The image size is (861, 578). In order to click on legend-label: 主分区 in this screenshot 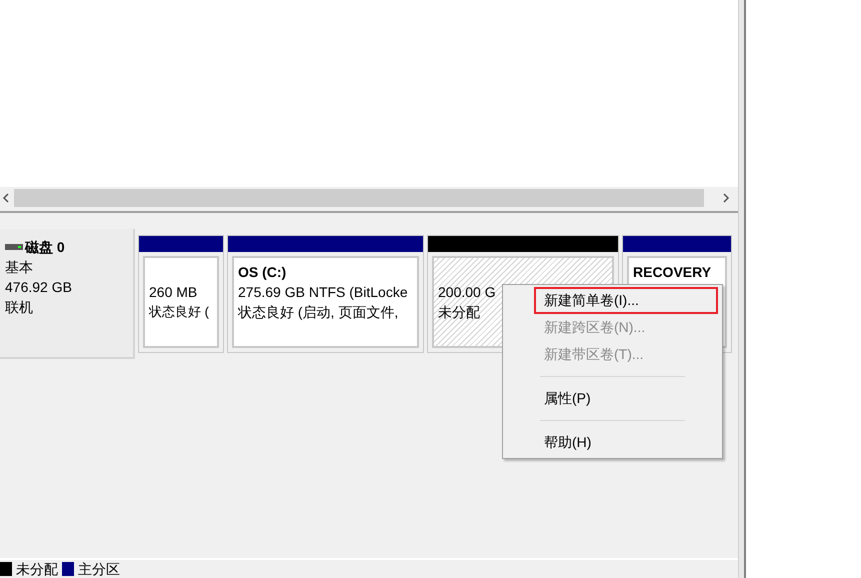, I will do `click(99, 569)`.